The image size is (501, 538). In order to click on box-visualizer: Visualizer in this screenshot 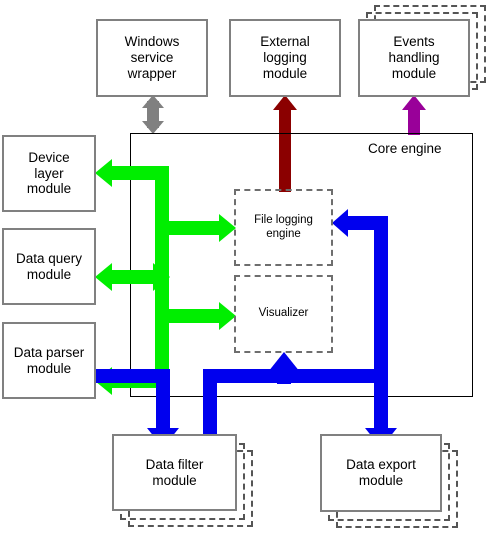, I will do `click(283, 314)`.